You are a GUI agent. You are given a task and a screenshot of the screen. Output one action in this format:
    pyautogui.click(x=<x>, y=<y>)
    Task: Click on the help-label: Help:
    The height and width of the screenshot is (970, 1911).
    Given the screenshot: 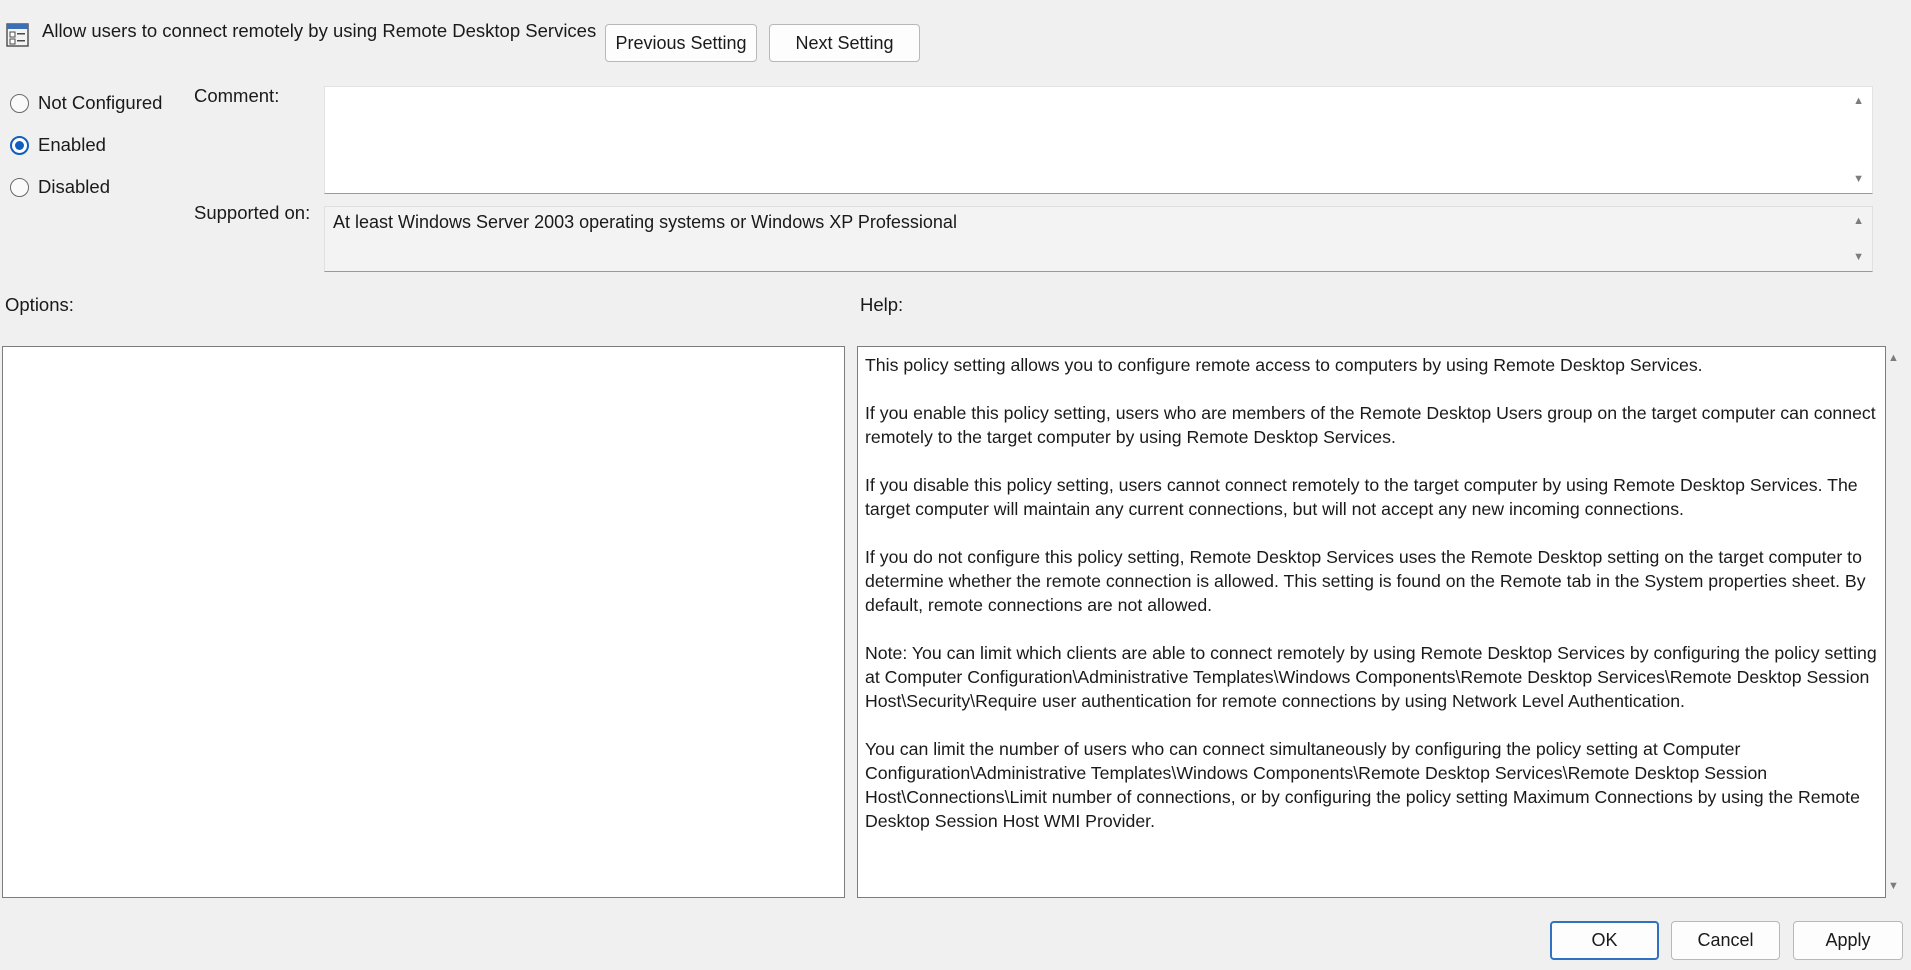 What is the action you would take?
    pyautogui.click(x=882, y=304)
    